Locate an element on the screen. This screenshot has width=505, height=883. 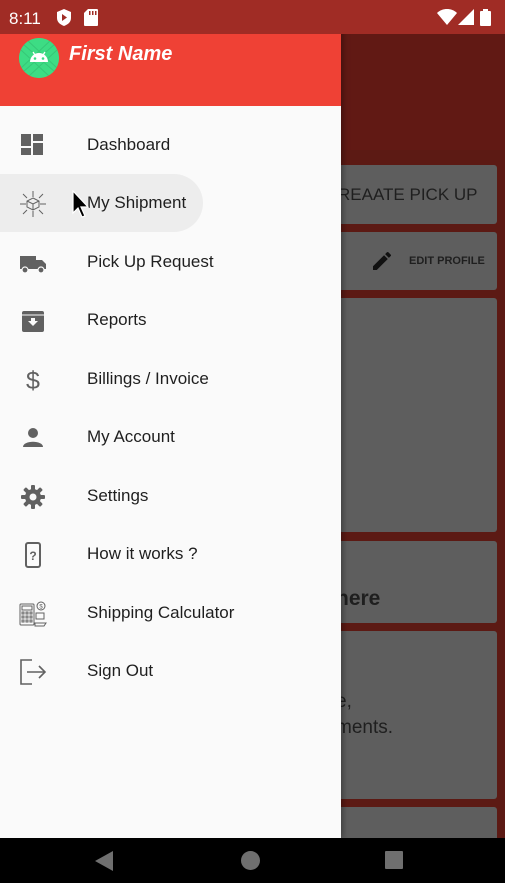
menu-item-how-it-works: ? How it works ? is located at coordinates (170, 554).